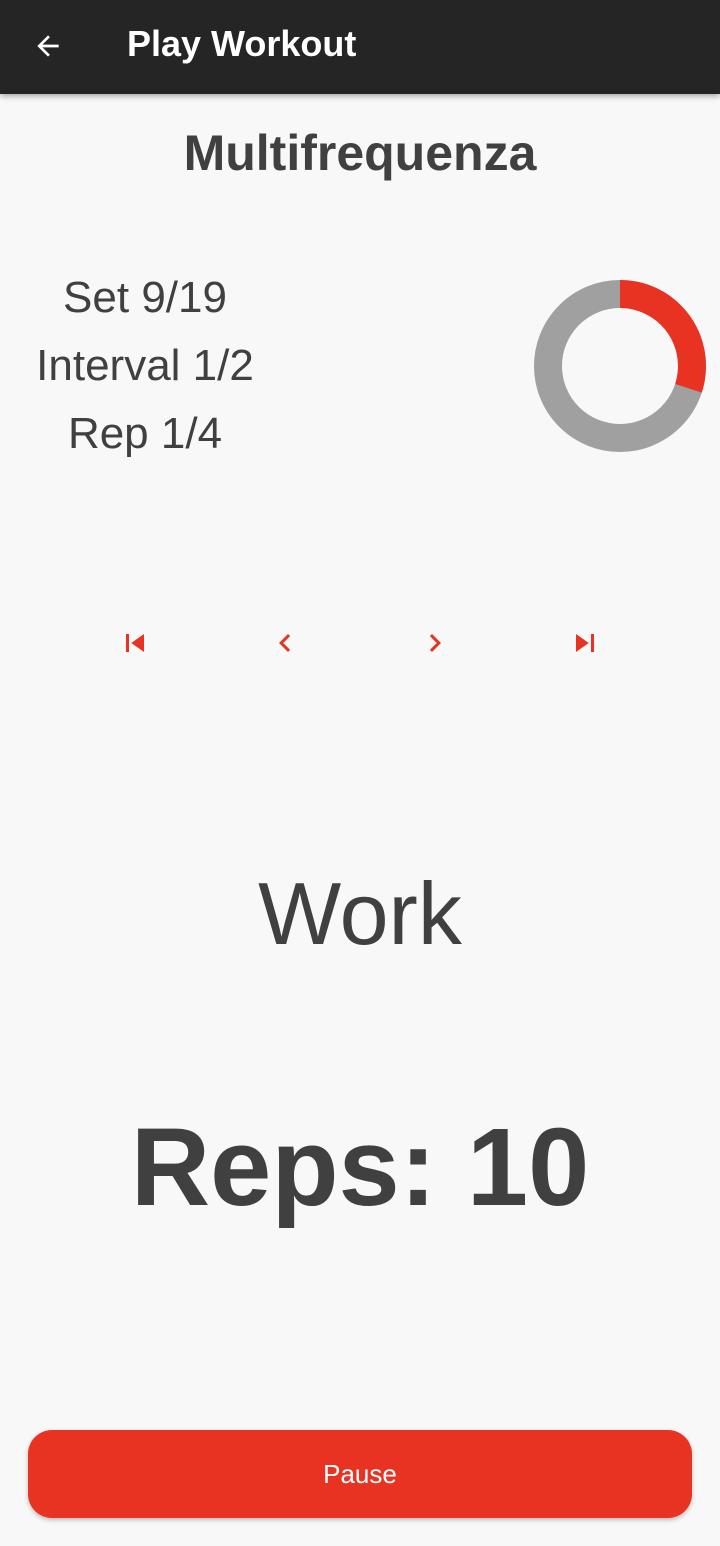 This screenshot has height=1546, width=720. What do you see at coordinates (620, 366) in the screenshot?
I see `progress-ring` at bounding box center [620, 366].